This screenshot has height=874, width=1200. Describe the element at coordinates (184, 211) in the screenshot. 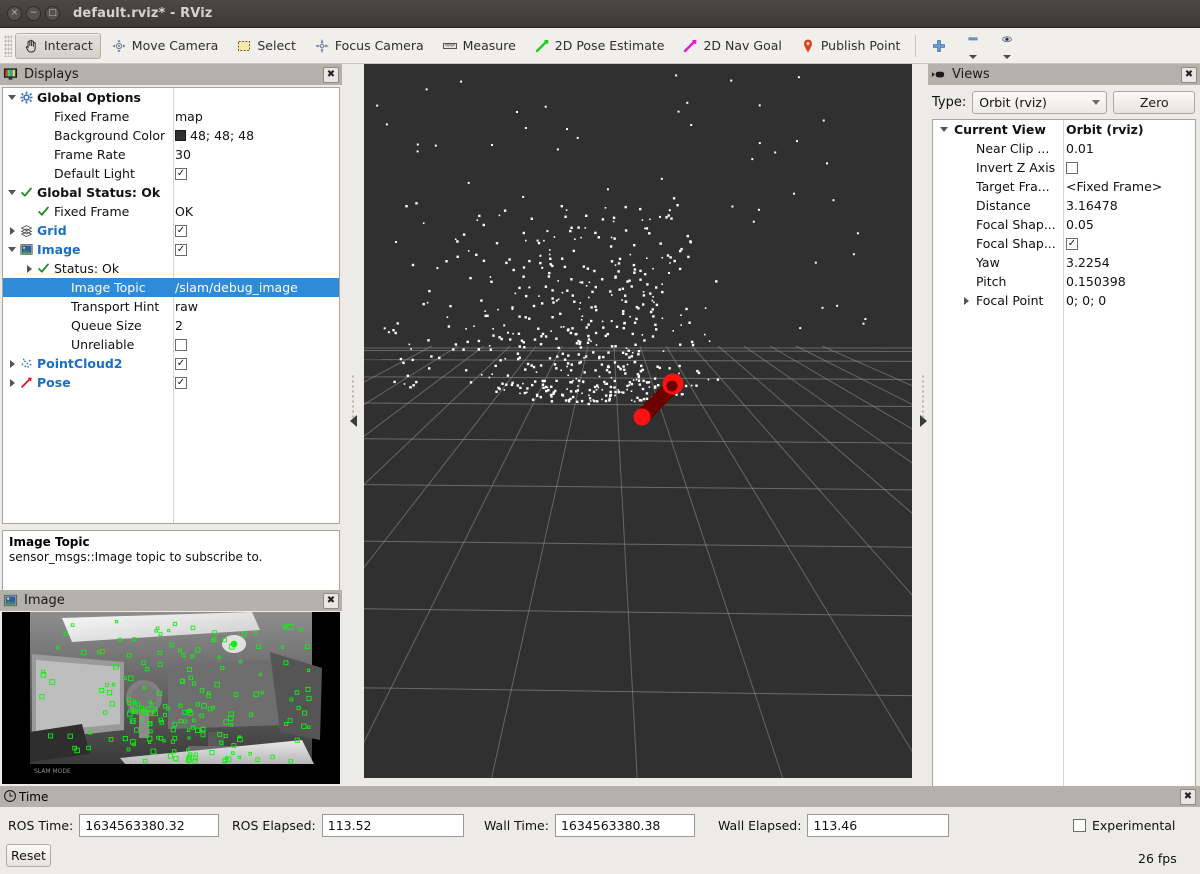

I see `tree-cell-value: OK` at that location.